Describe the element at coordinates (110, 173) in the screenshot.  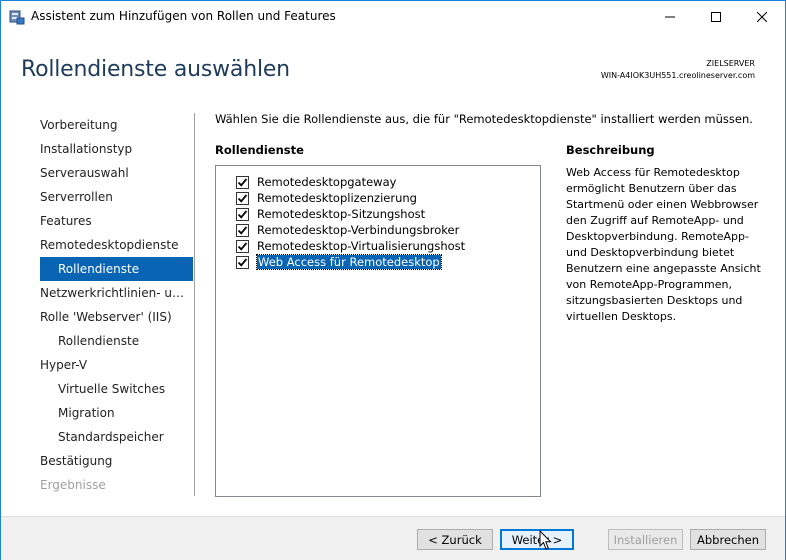
I see `nav-item-serverauswahl: Serverauswahl` at that location.